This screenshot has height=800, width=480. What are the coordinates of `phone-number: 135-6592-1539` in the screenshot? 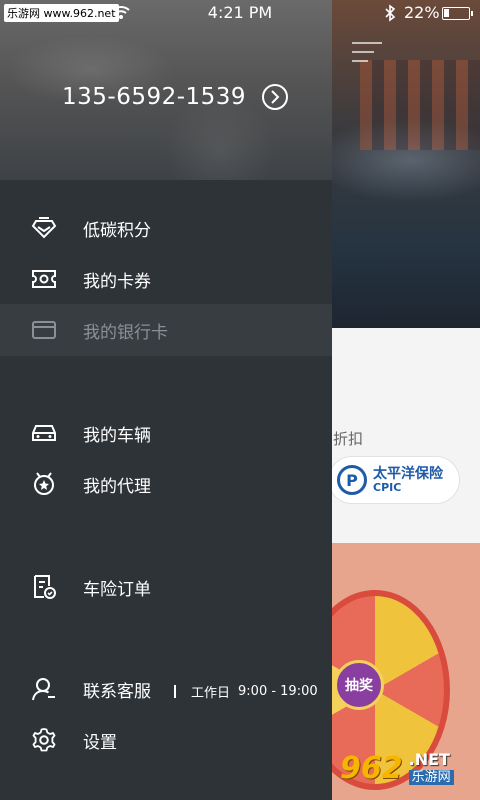 It's located at (154, 97).